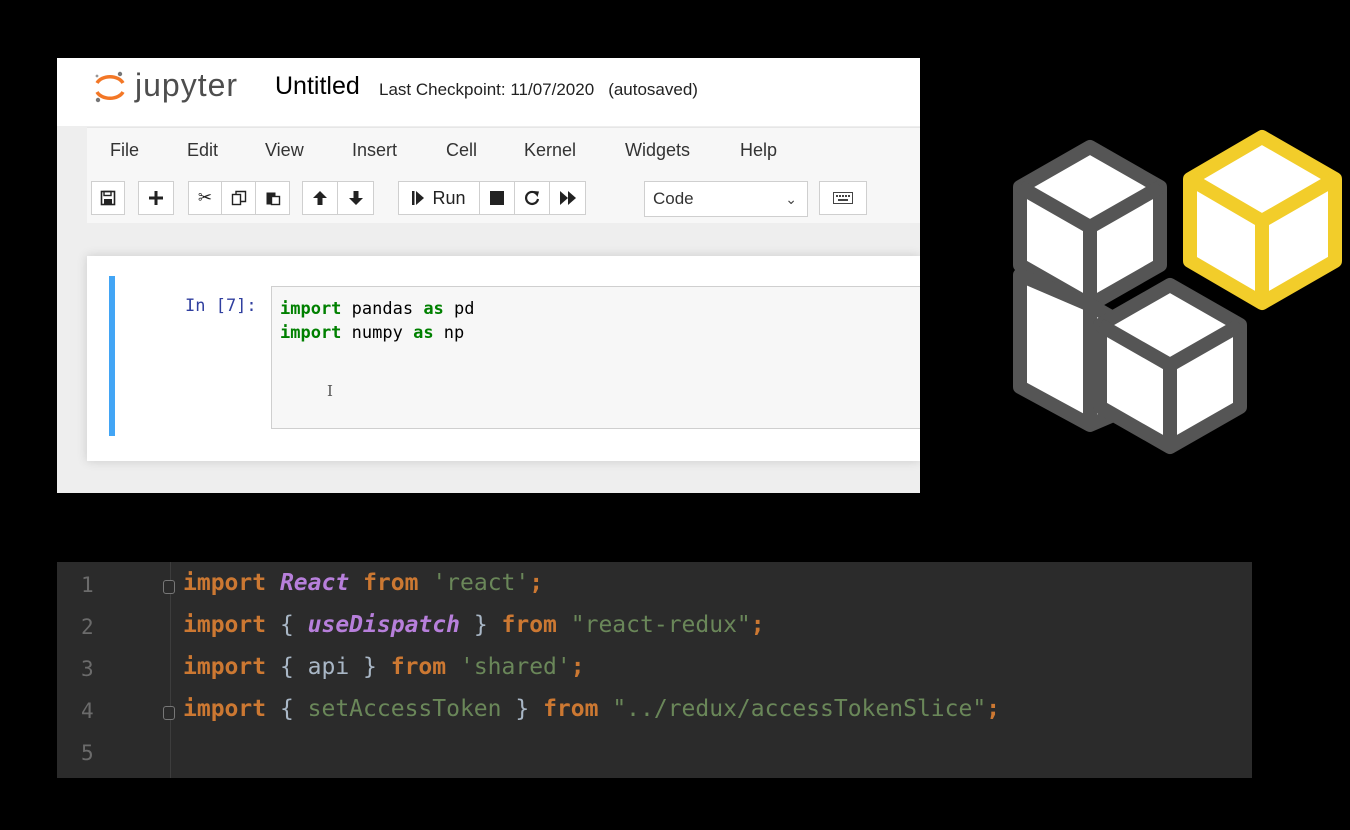  What do you see at coordinates (384, 667) in the screenshot?
I see `code-line: import { api } from 'shared';` at bounding box center [384, 667].